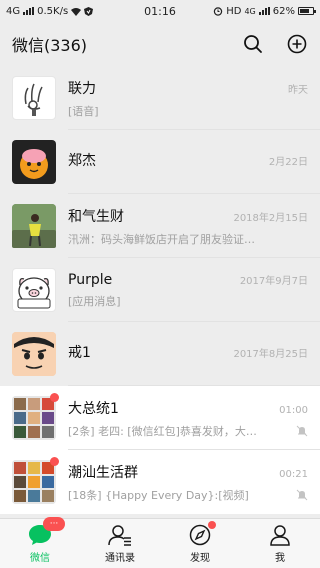 This screenshot has width=320, height=568. I want to click on chat-time: 01:00, so click(293, 410).